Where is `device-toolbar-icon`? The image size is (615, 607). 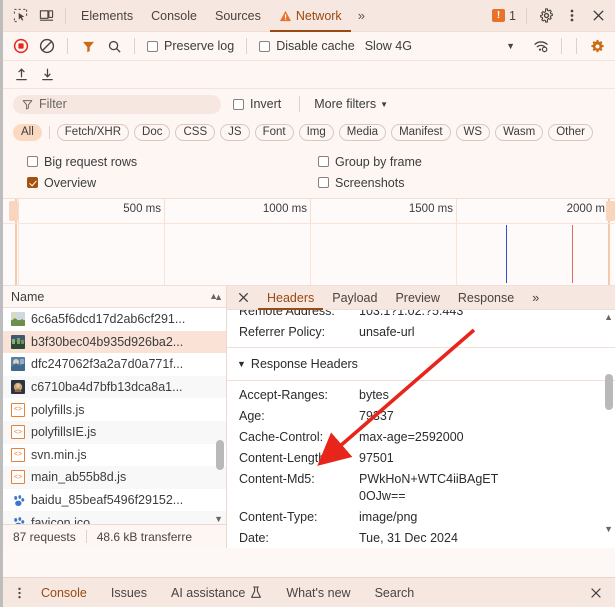
device-toolbar-icon is located at coordinates (46, 16).